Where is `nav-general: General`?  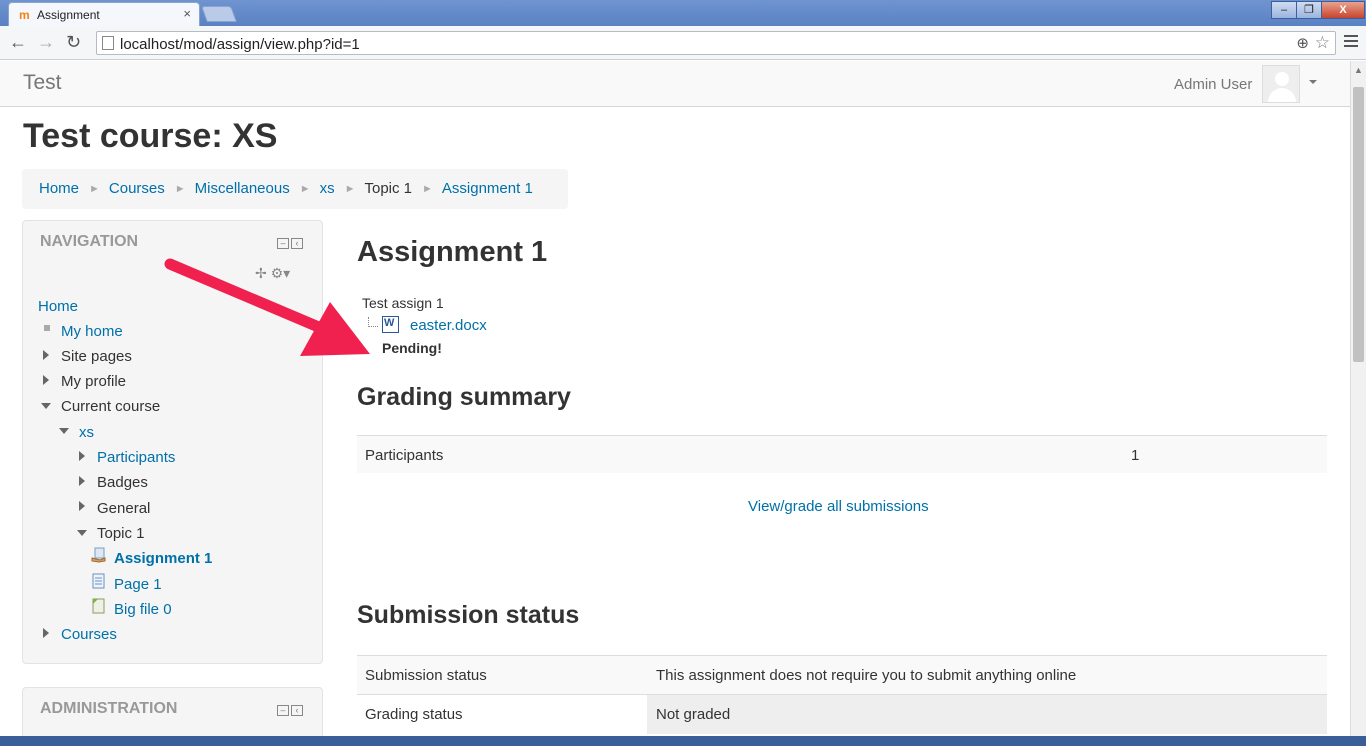 nav-general: General is located at coordinates (123, 508).